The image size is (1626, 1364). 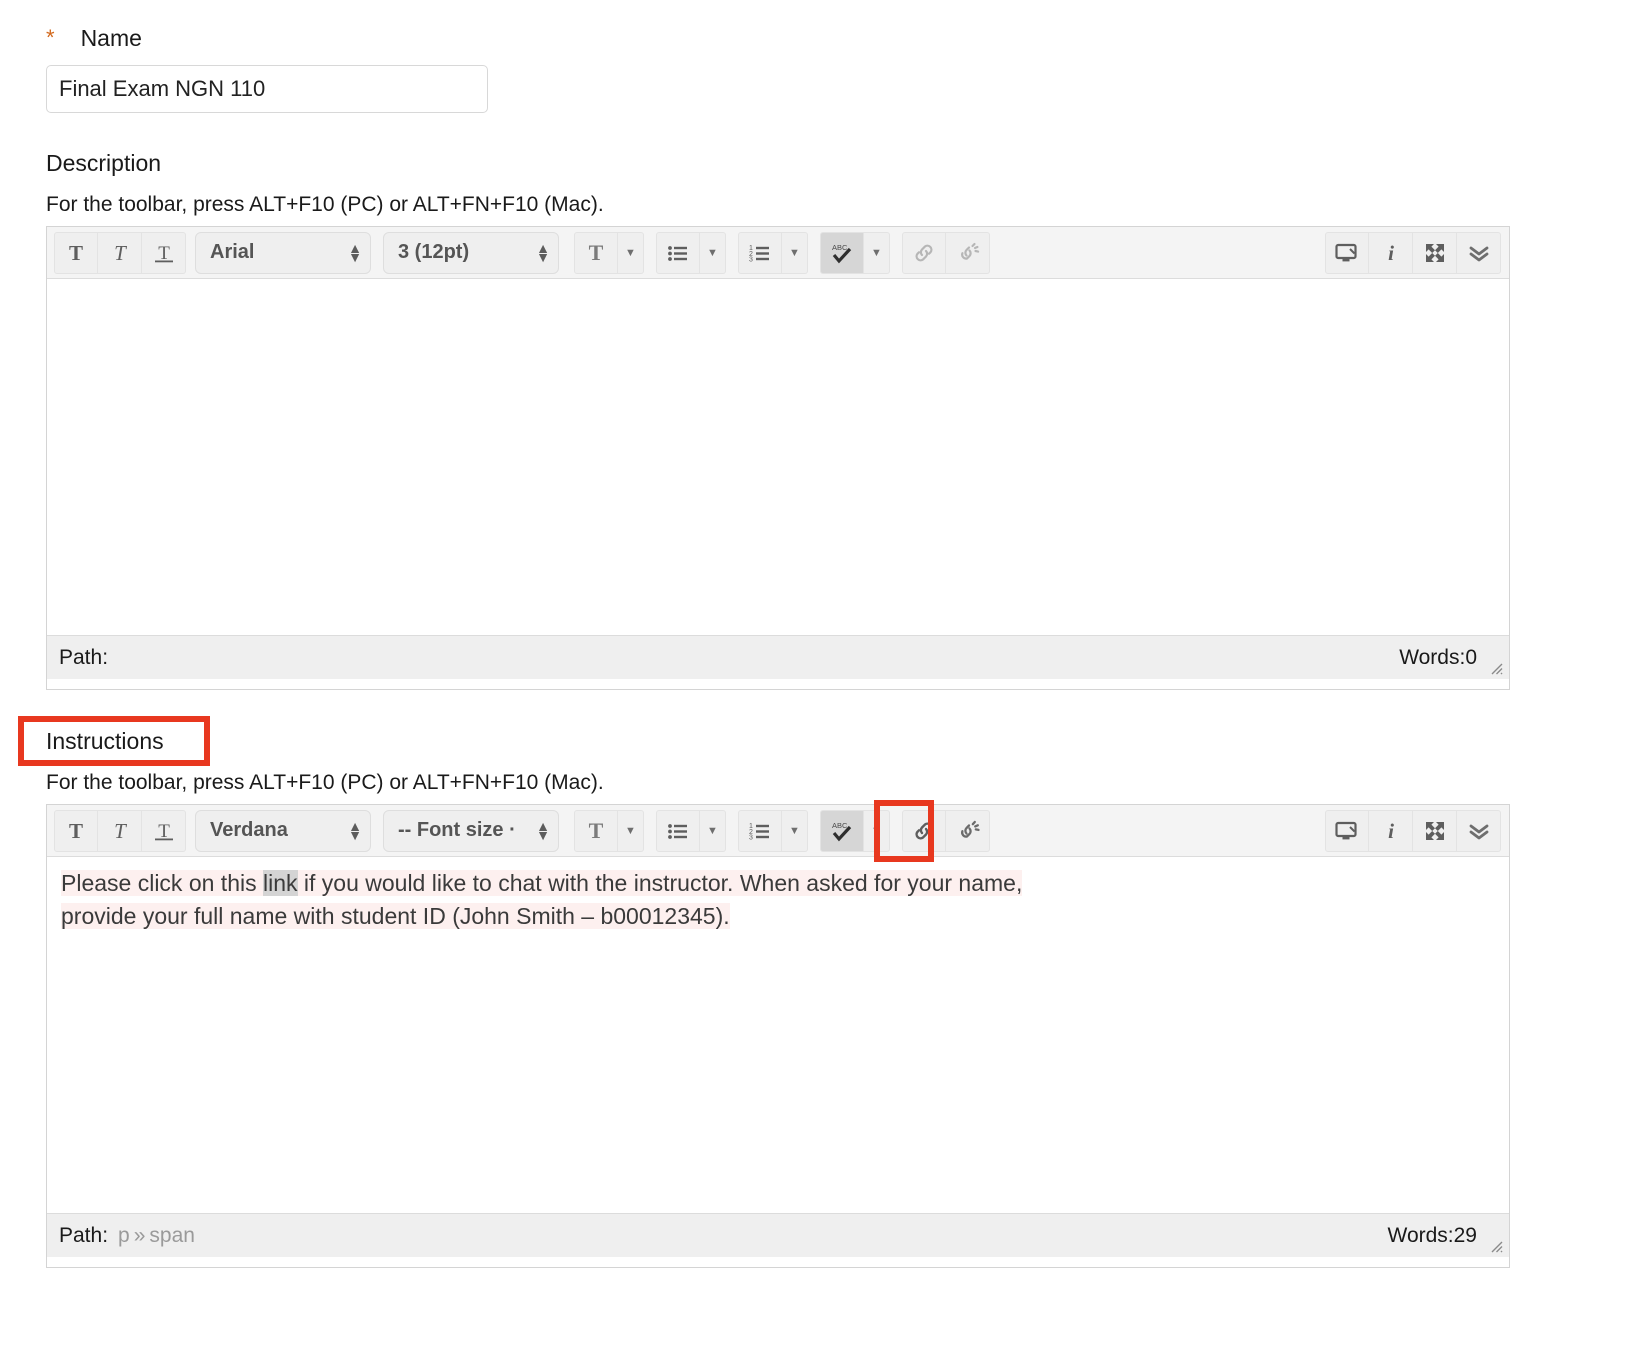 I want to click on instructions-path-span: span, so click(x=172, y=1236).